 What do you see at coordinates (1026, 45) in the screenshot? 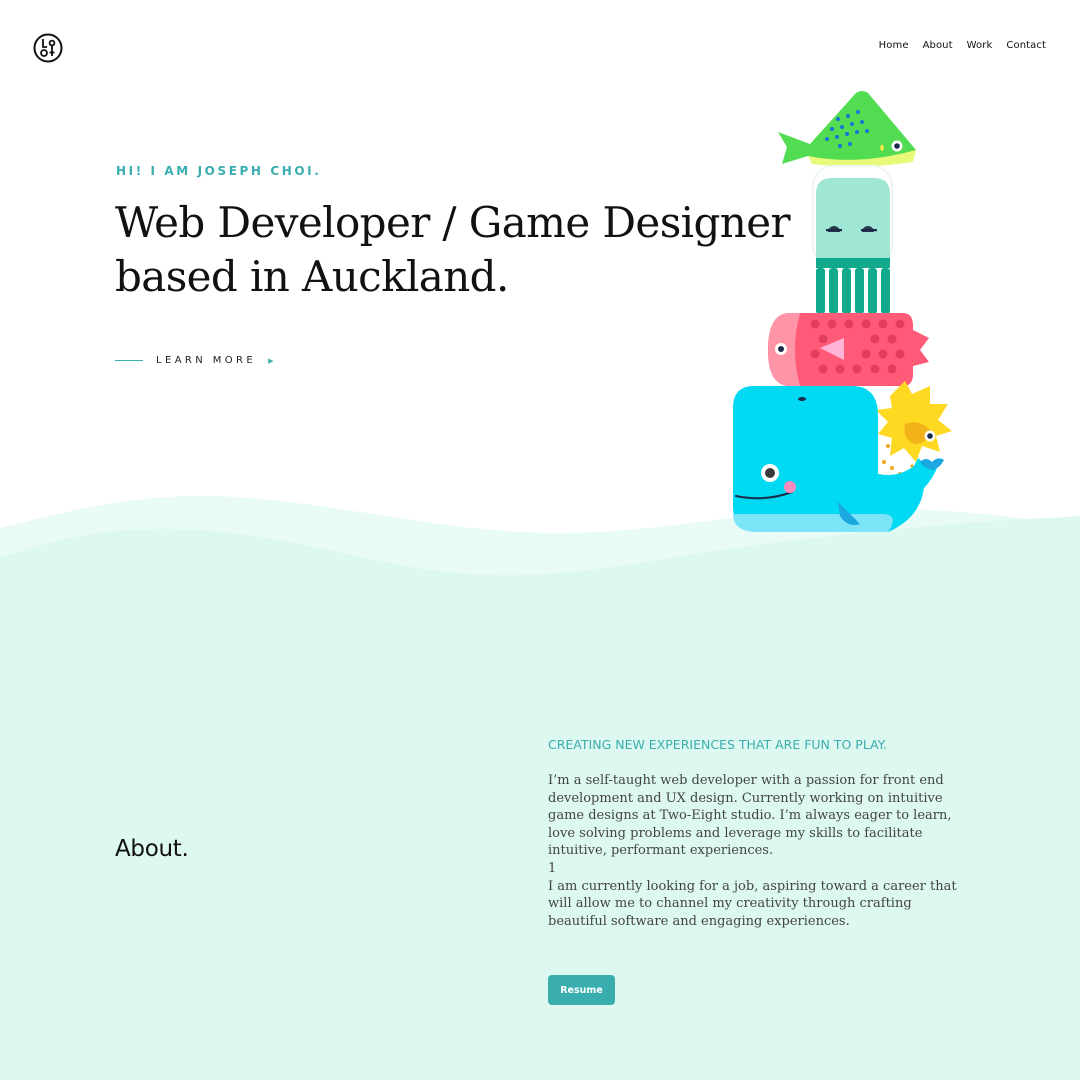
I see `nav-contact: Contact` at bounding box center [1026, 45].